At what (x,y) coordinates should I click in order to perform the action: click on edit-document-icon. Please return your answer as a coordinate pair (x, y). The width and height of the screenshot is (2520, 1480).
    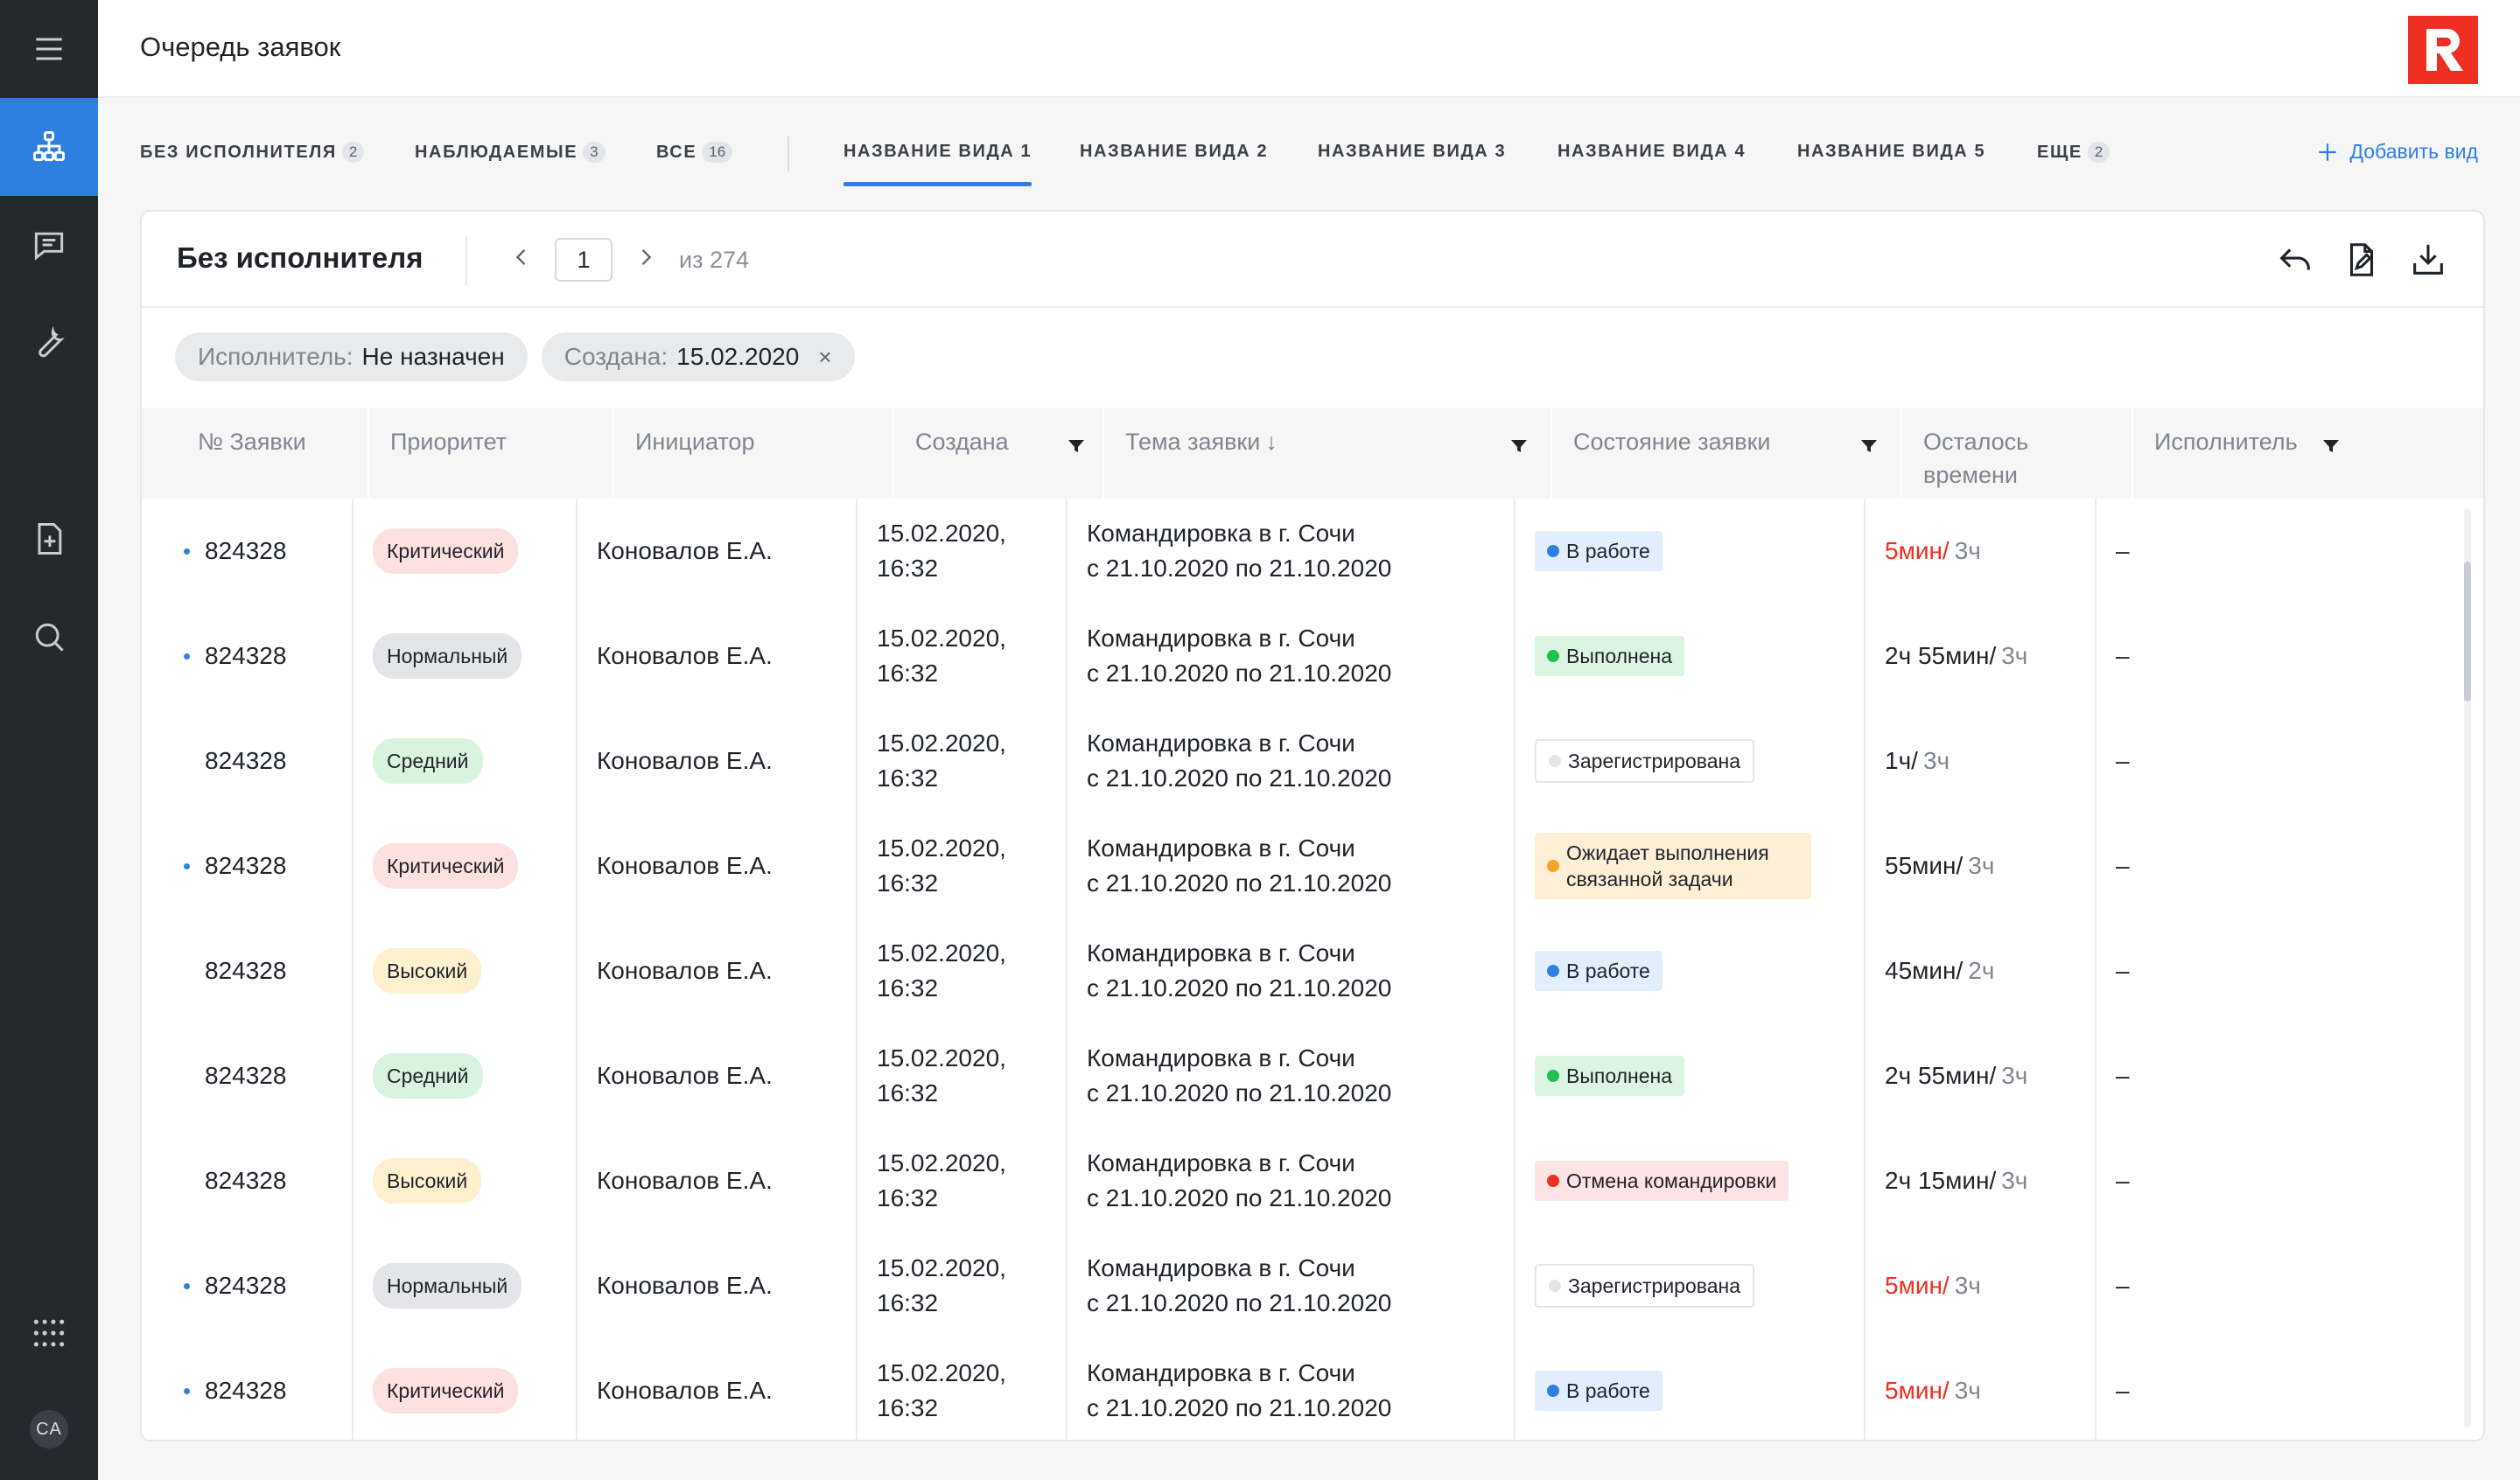
    Looking at the image, I should click on (2361, 259).